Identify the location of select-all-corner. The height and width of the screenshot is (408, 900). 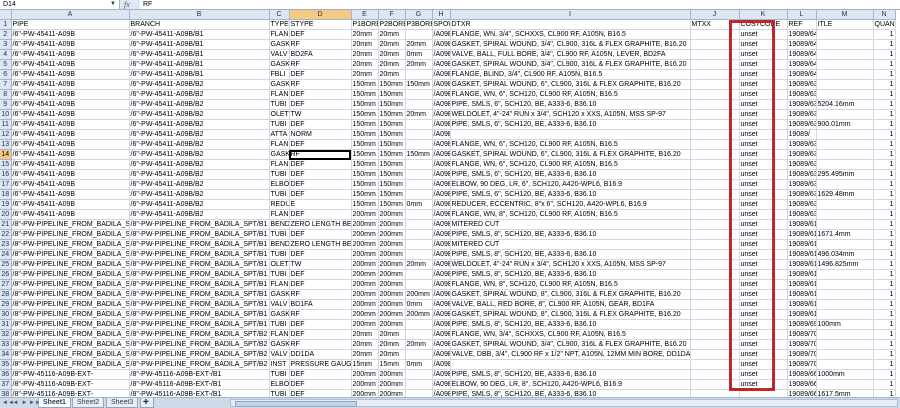
(6, 15).